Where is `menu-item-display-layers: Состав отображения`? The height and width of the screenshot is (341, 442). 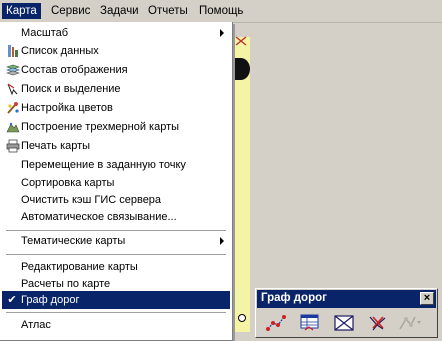
menu-item-display-layers: Состав отображения is located at coordinates (116, 70).